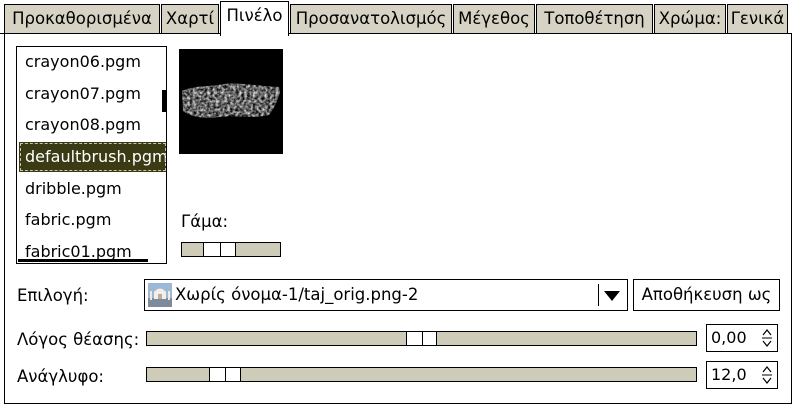  What do you see at coordinates (729, 374) in the screenshot?
I see `relief-value: 12,0` at bounding box center [729, 374].